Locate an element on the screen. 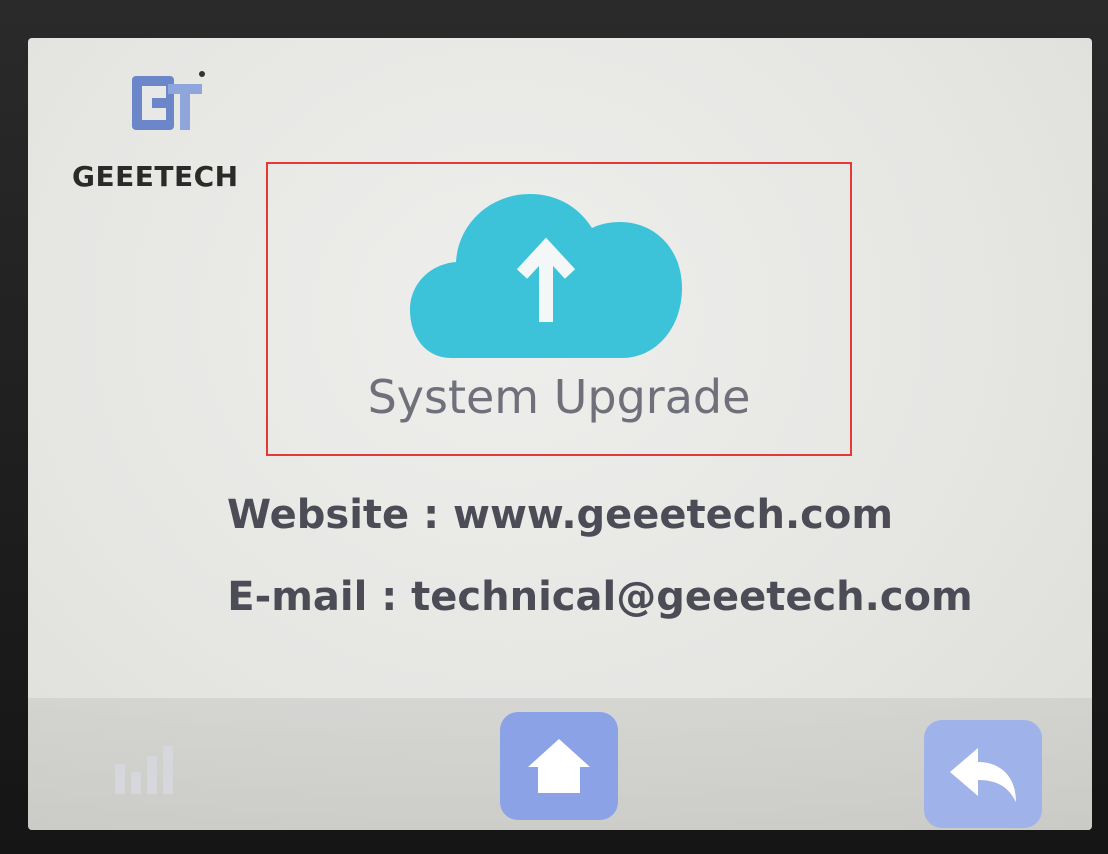 This screenshot has height=854, width=1108. email-text: E-mail : technical@geeetech.com is located at coordinates (600, 597).